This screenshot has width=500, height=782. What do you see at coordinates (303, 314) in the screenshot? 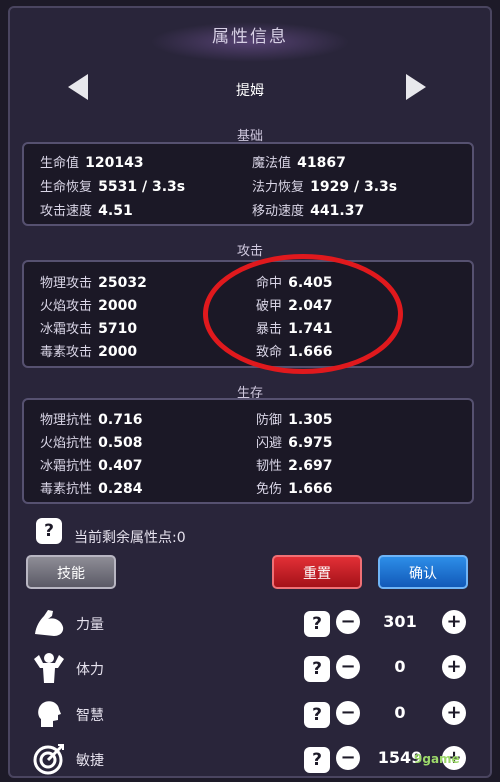
I see `highlight-circle-annotation` at bounding box center [303, 314].